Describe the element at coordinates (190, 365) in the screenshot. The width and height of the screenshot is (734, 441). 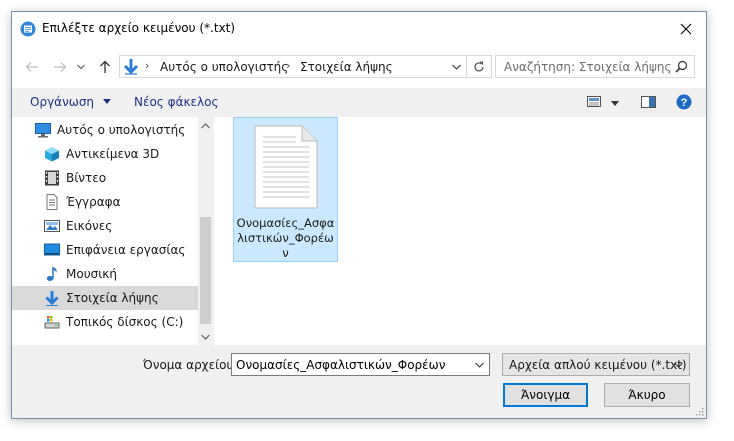
I see `filename-label: Όνομα αρχείου:` at that location.